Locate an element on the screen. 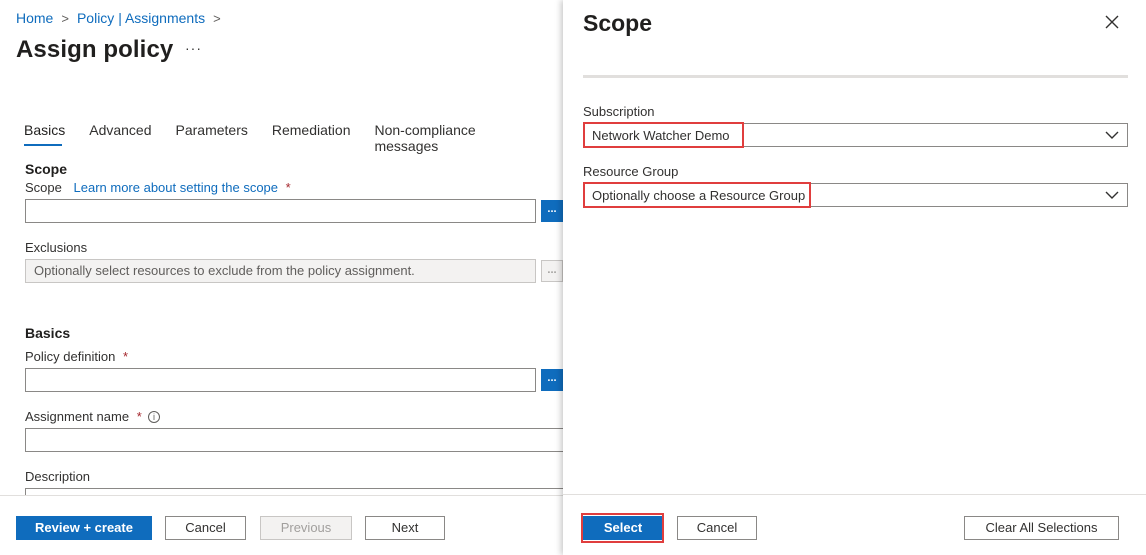 The height and width of the screenshot is (555, 1146). review-create-button: Review + create is located at coordinates (84, 528).